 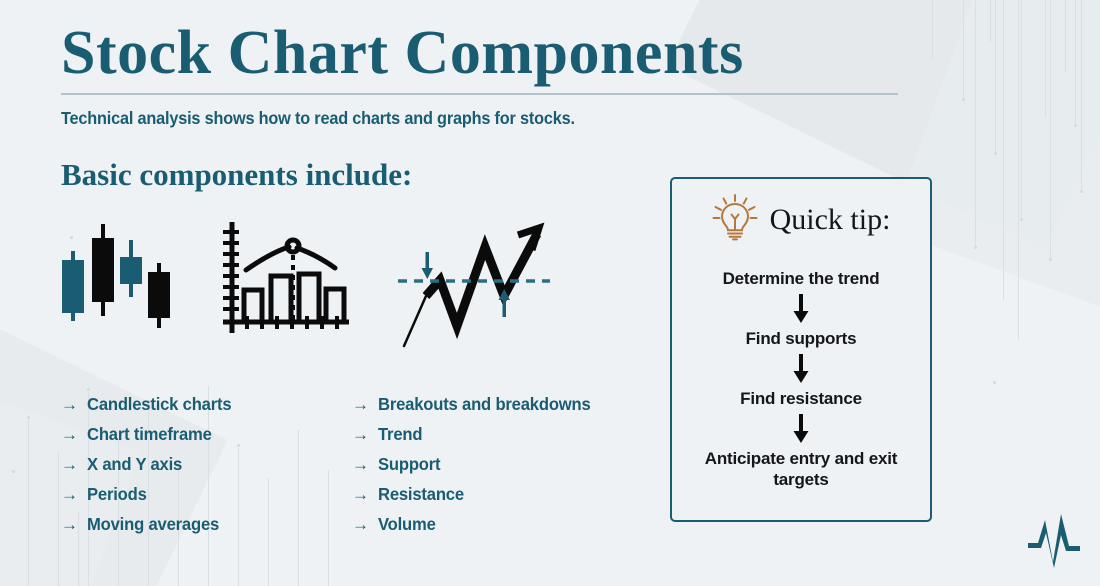 I want to click on list-item: → Trend, so click(x=477, y=439).